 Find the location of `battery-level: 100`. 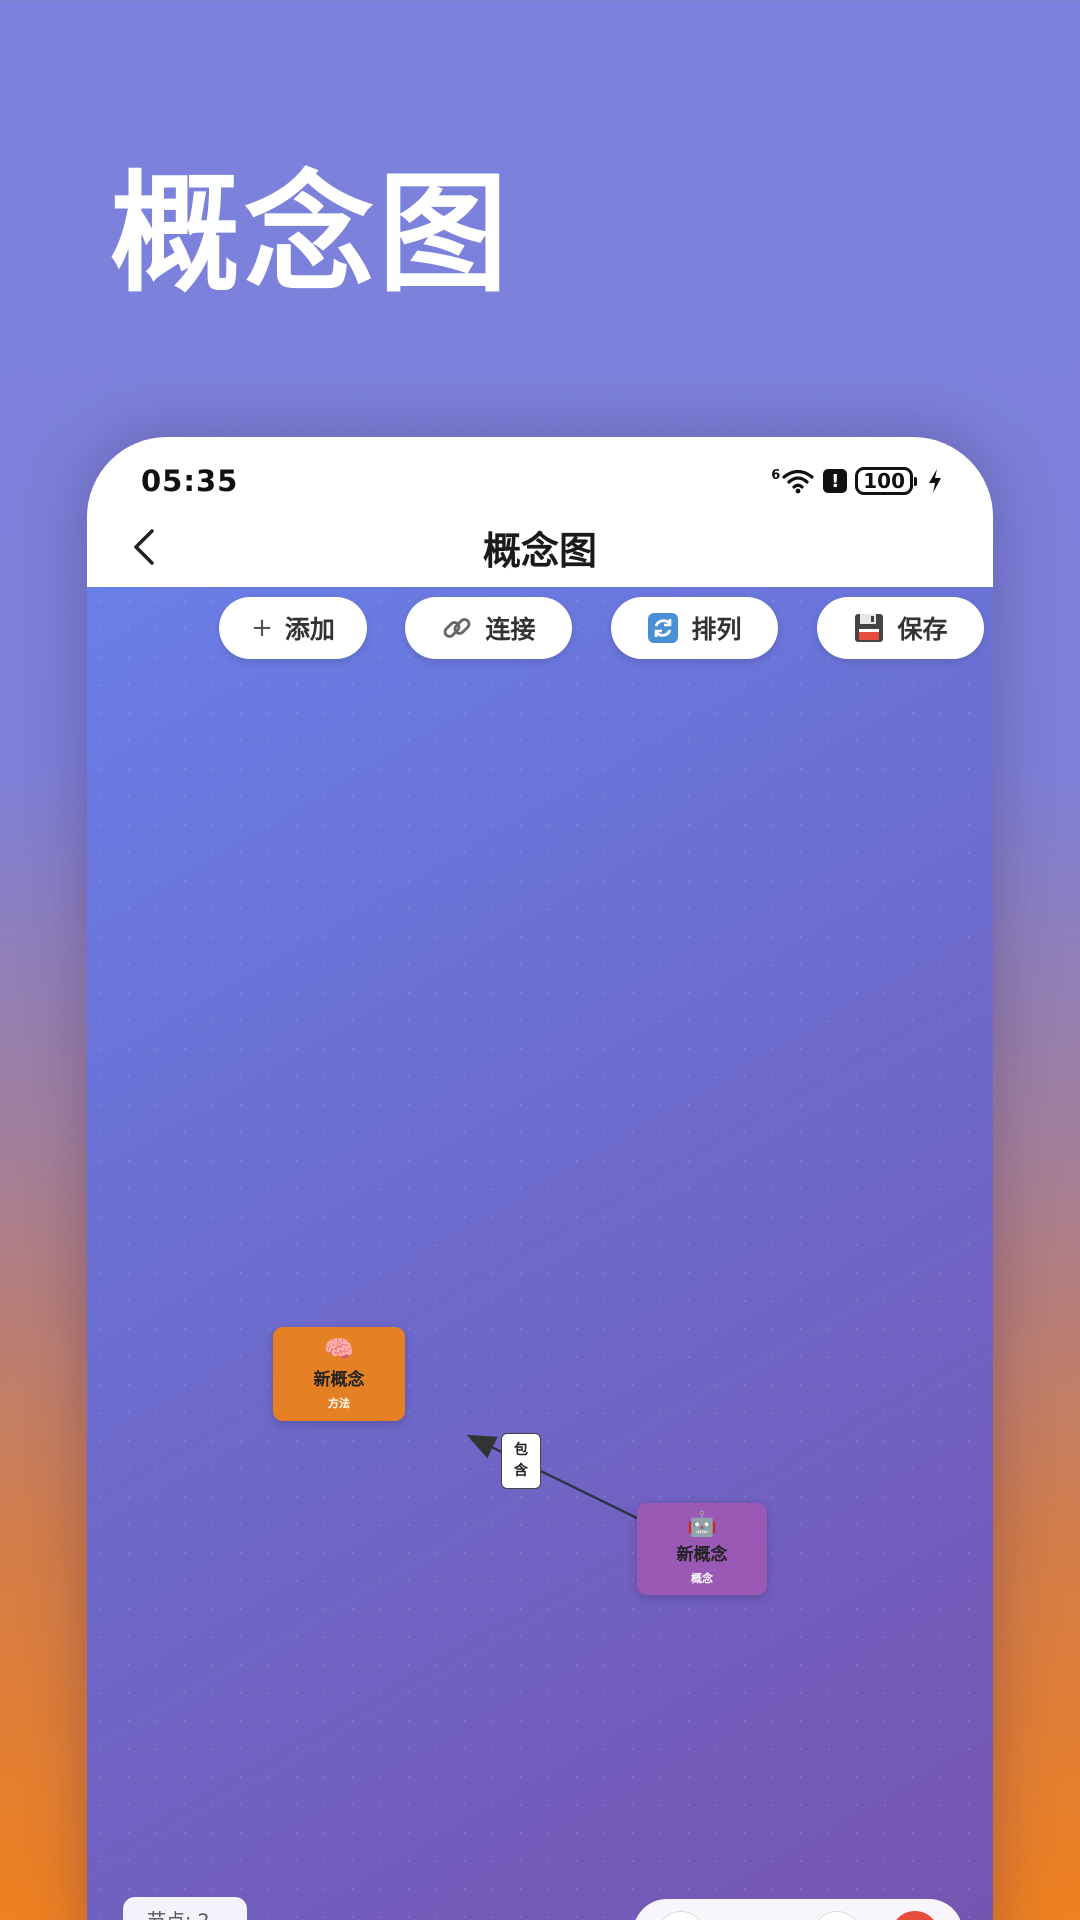

battery-level: 100 is located at coordinates (884, 481).